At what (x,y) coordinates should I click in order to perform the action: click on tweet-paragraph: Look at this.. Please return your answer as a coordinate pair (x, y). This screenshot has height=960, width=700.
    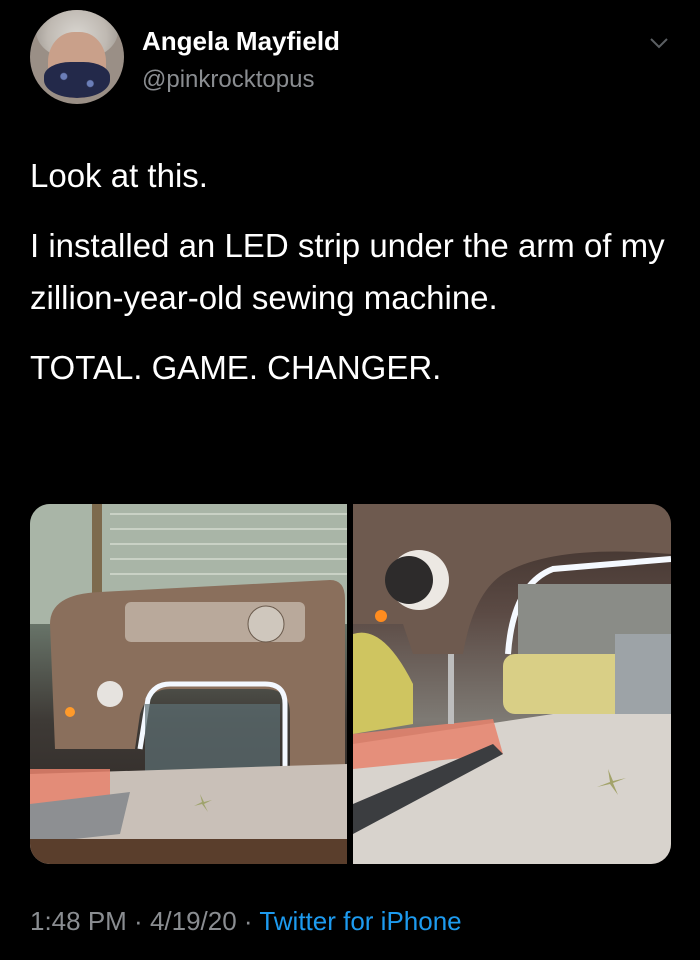
    Looking at the image, I should click on (119, 175).